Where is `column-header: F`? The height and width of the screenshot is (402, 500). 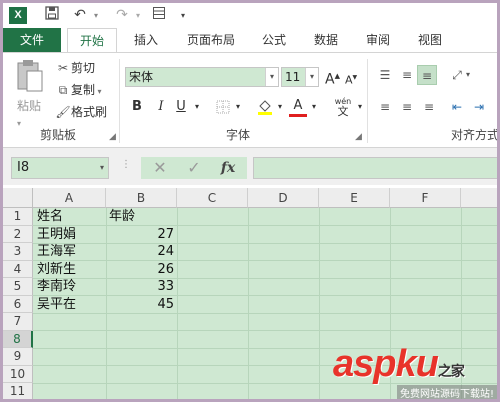
column-header: F is located at coordinates (425, 198).